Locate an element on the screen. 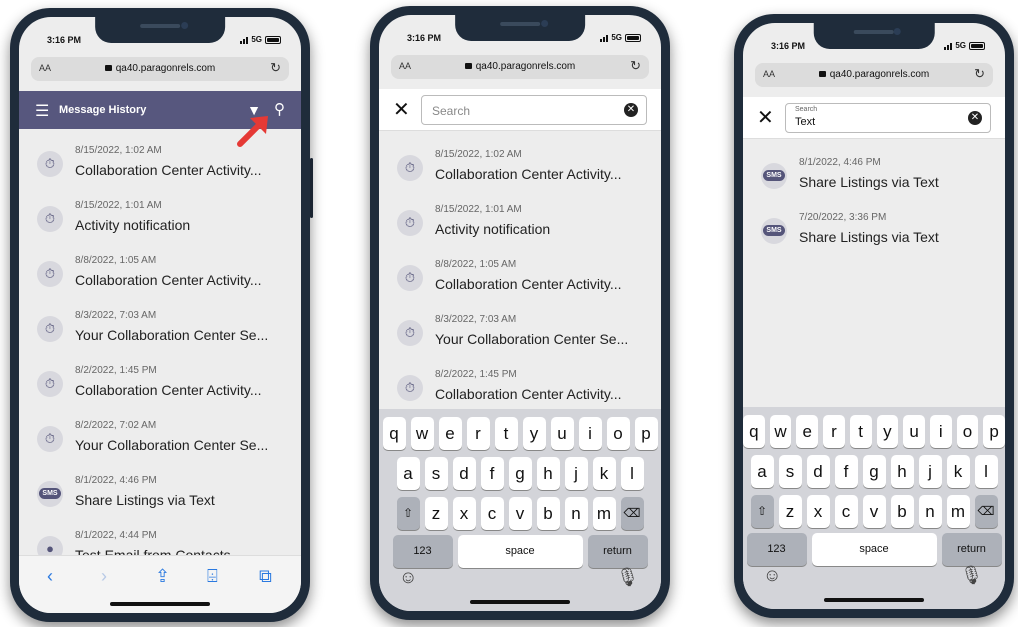 The width and height of the screenshot is (1018, 627). search-input: Search ✕ is located at coordinates (534, 110).